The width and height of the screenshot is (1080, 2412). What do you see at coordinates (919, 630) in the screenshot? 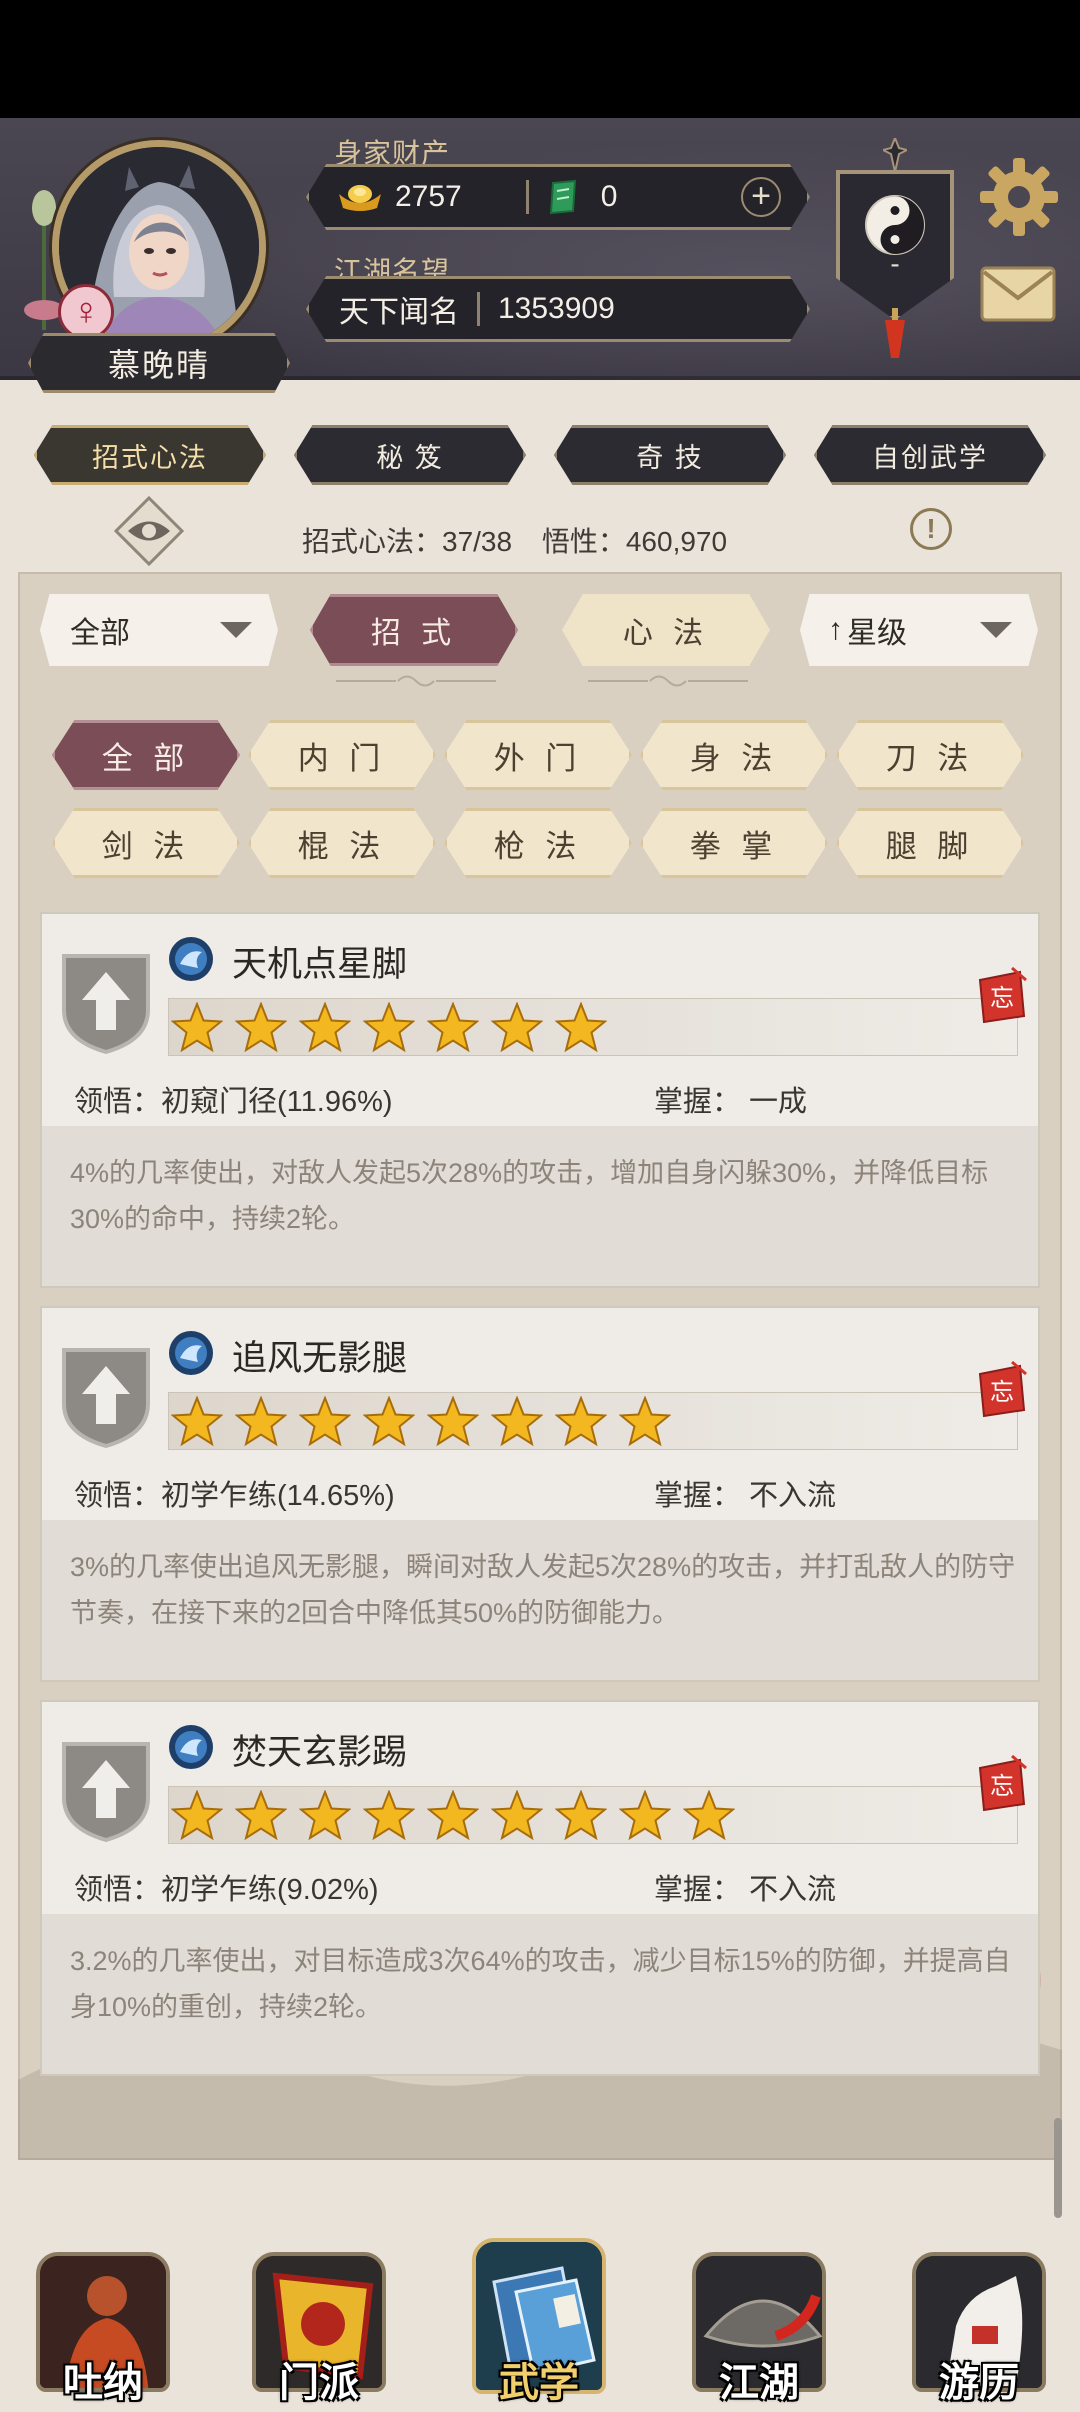
I see `sort-dropdown: ↑ 星级` at bounding box center [919, 630].